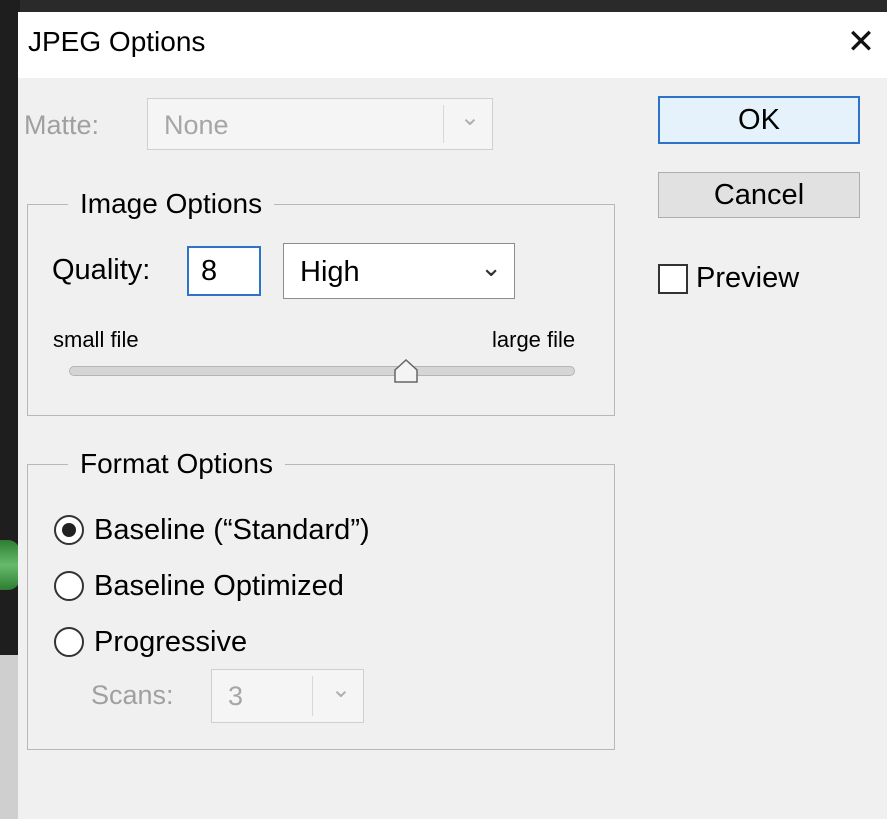  I want to click on matte-label: Matte:, so click(62, 125).